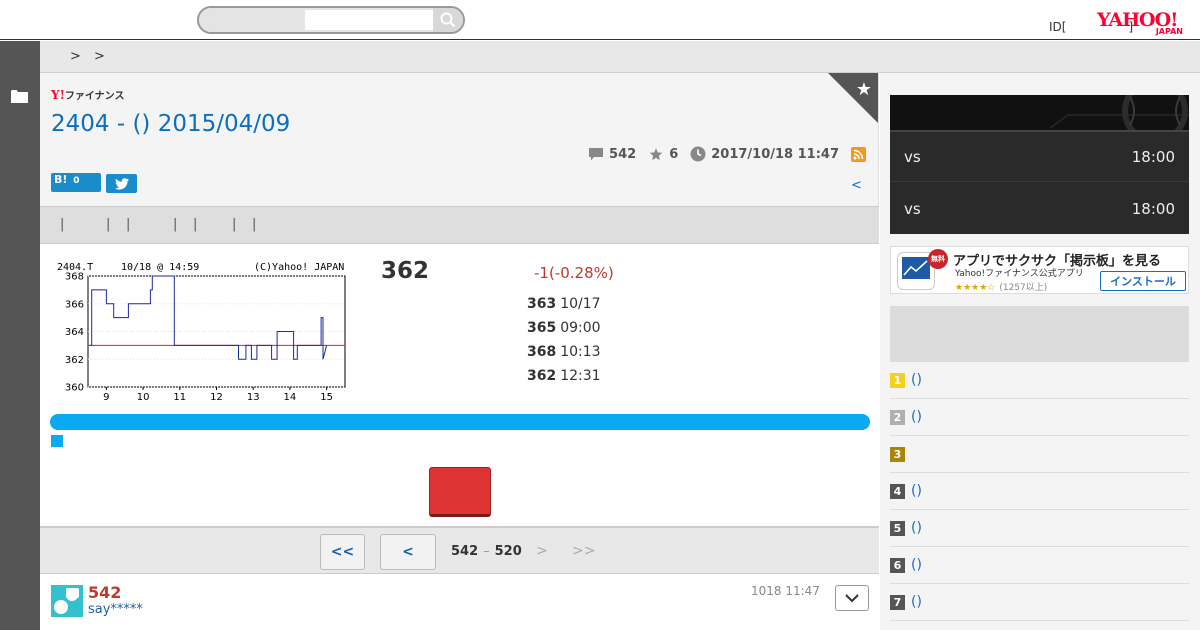 The image size is (1200, 630). Describe the element at coordinates (620, 57) in the screenshot. I see `breadcrumb: > >` at that location.